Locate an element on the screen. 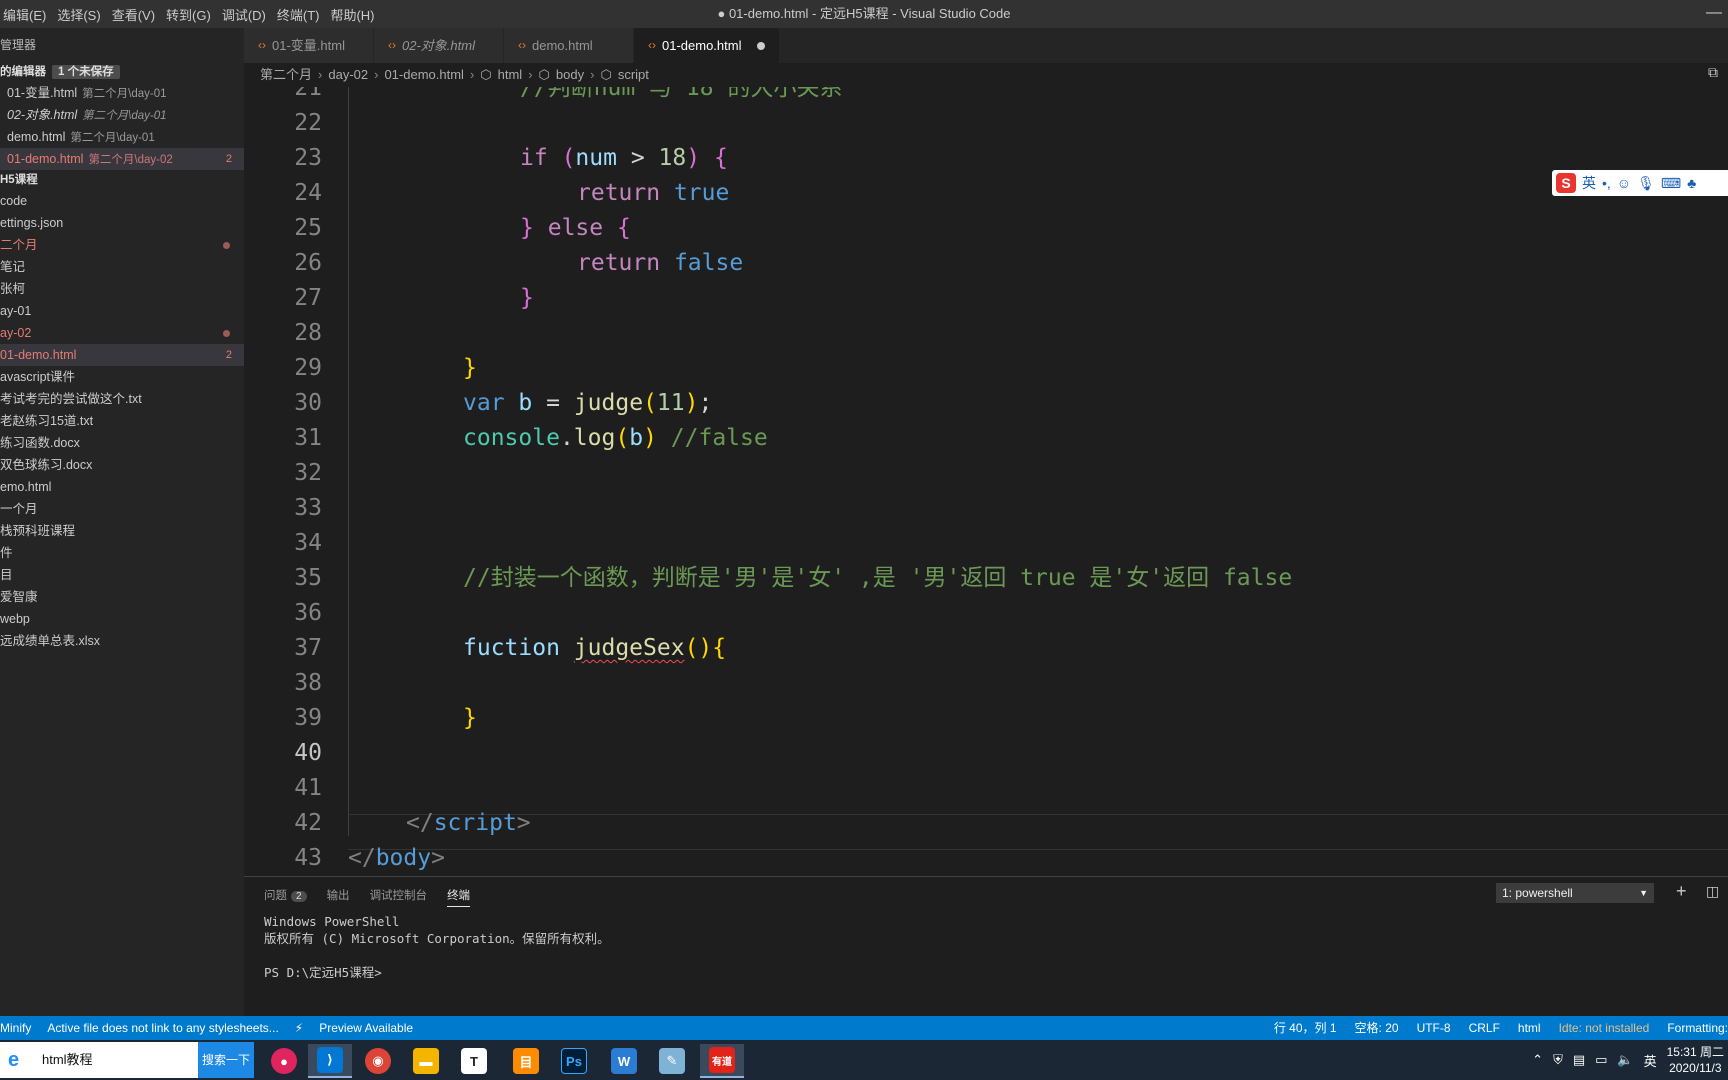 Image resolution: width=1728 pixels, height=1080 pixels. tree-item: 件 is located at coordinates (122, 553).